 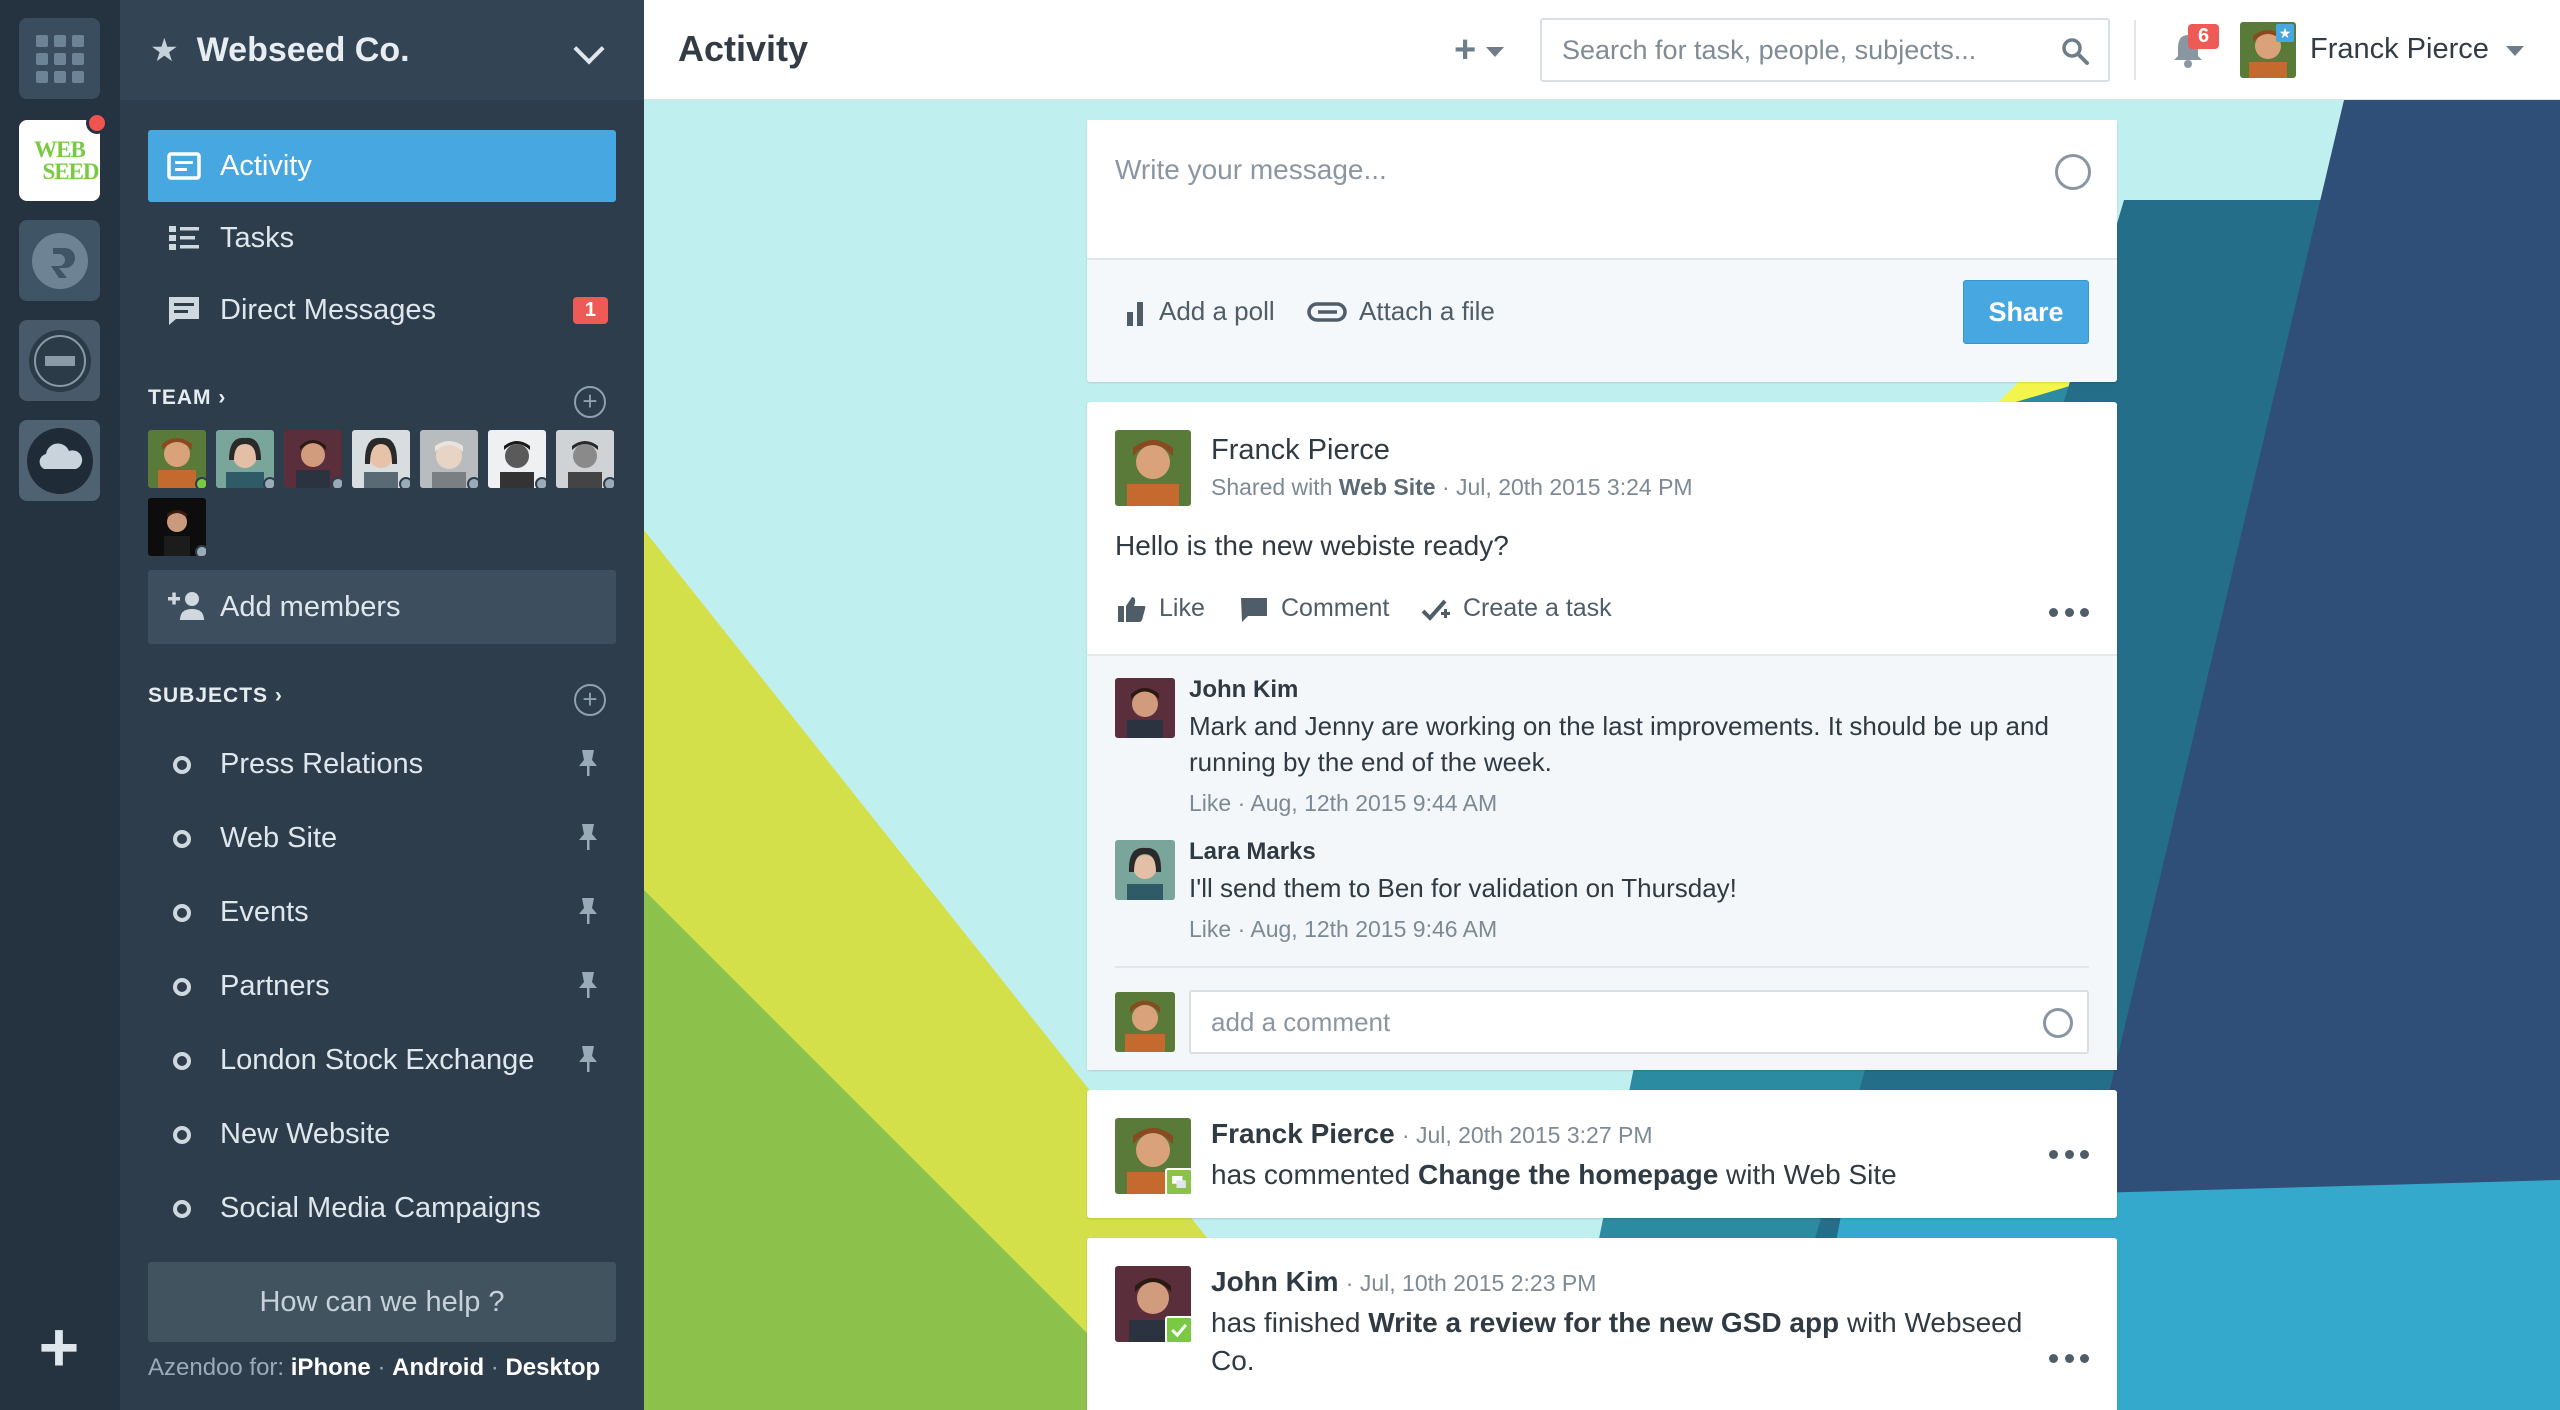 I want to click on nav-activity: Activity, so click(x=382, y=166).